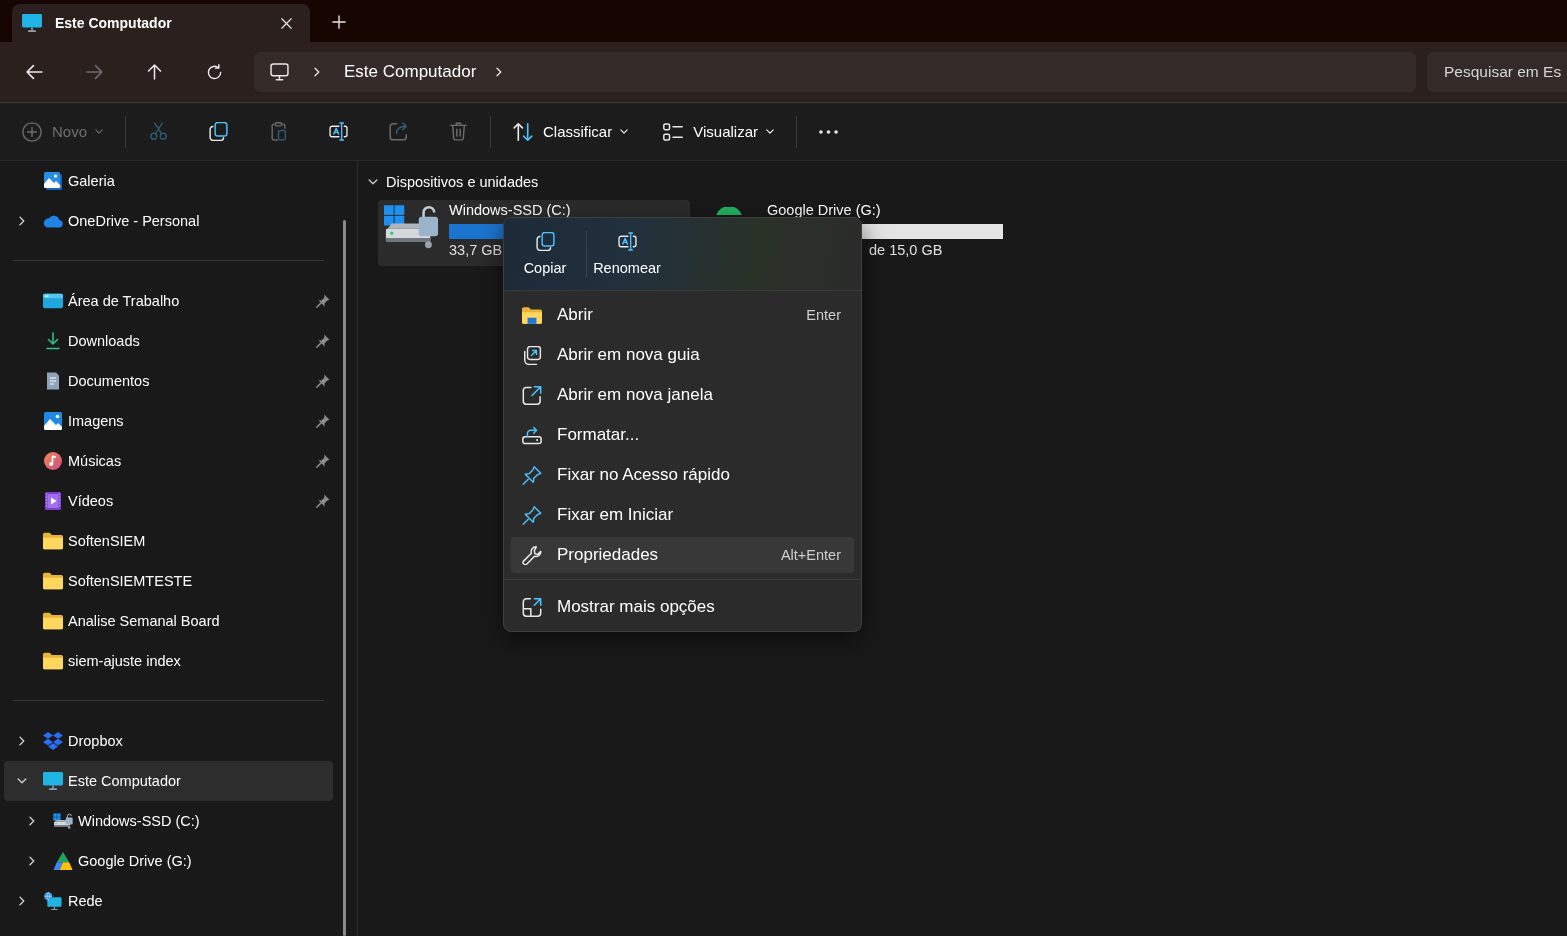 The width and height of the screenshot is (1567, 936). Describe the element at coordinates (510, 210) in the screenshot. I see `drive-name: Windows-SSD (C:)` at that location.